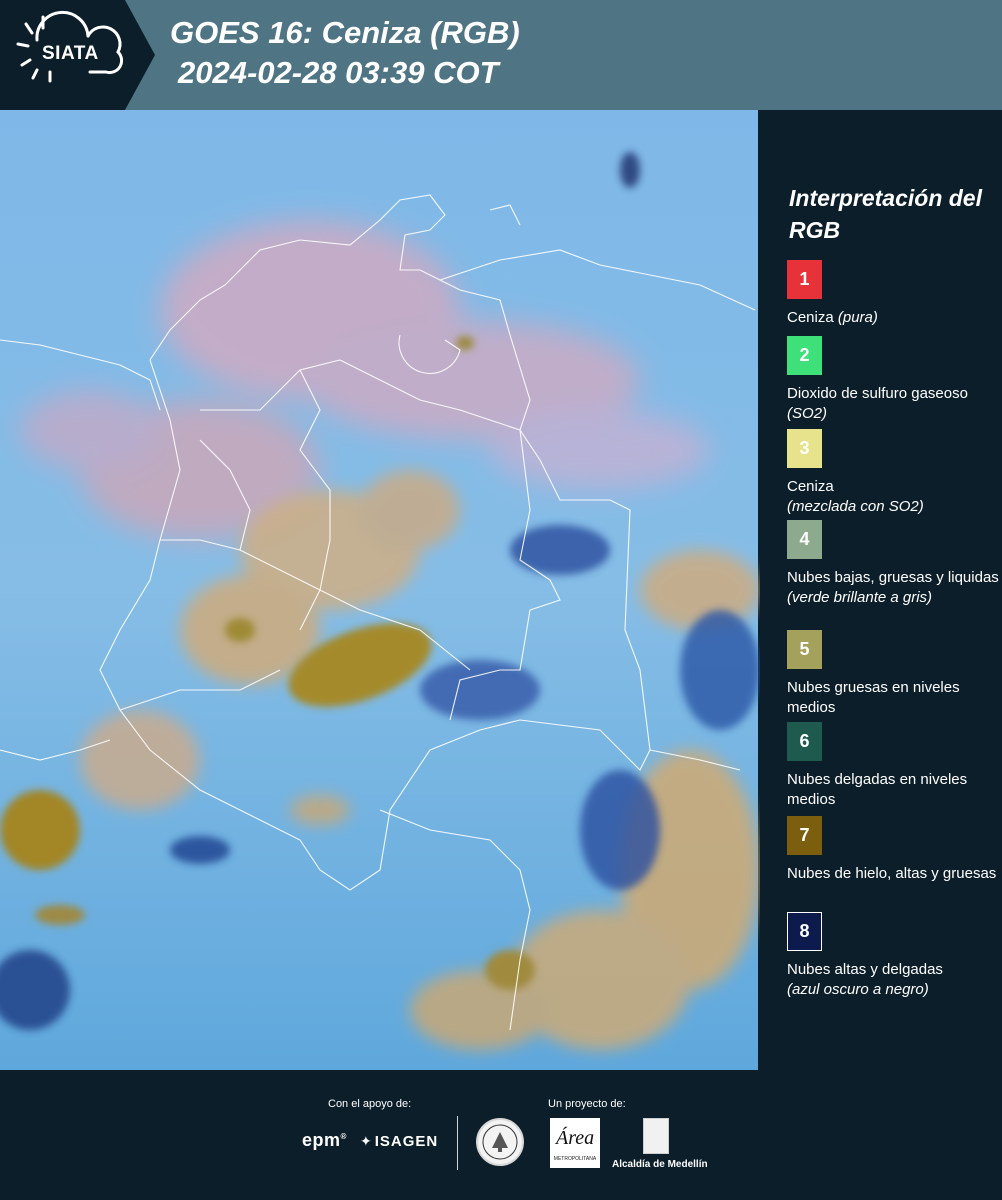 This screenshot has height=1200, width=1002. What do you see at coordinates (345, 32) in the screenshot?
I see `page-title: GOES 16: Ceniza (RGB)` at bounding box center [345, 32].